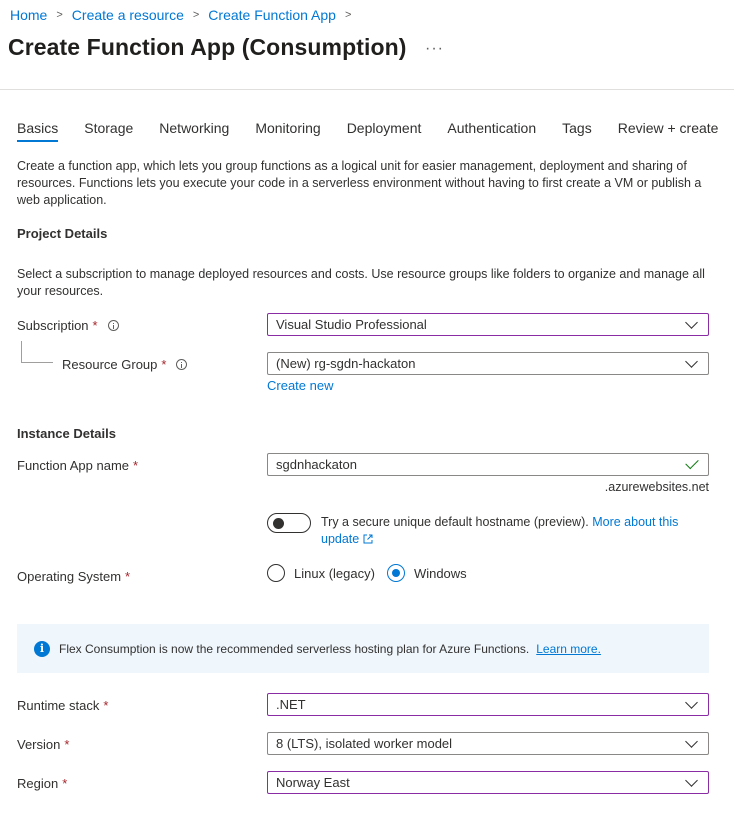 The image size is (734, 818). I want to click on version-label: Version *, so click(43, 744).